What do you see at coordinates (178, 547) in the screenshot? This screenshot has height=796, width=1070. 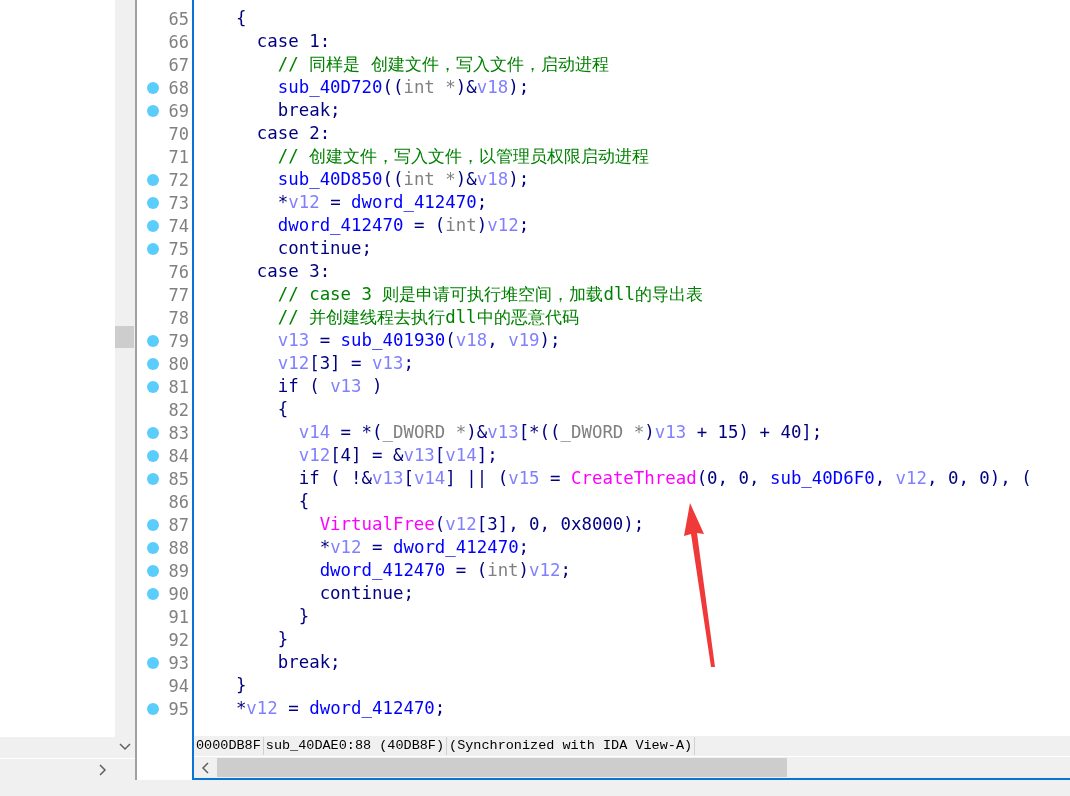 I see `line-number: 88` at bounding box center [178, 547].